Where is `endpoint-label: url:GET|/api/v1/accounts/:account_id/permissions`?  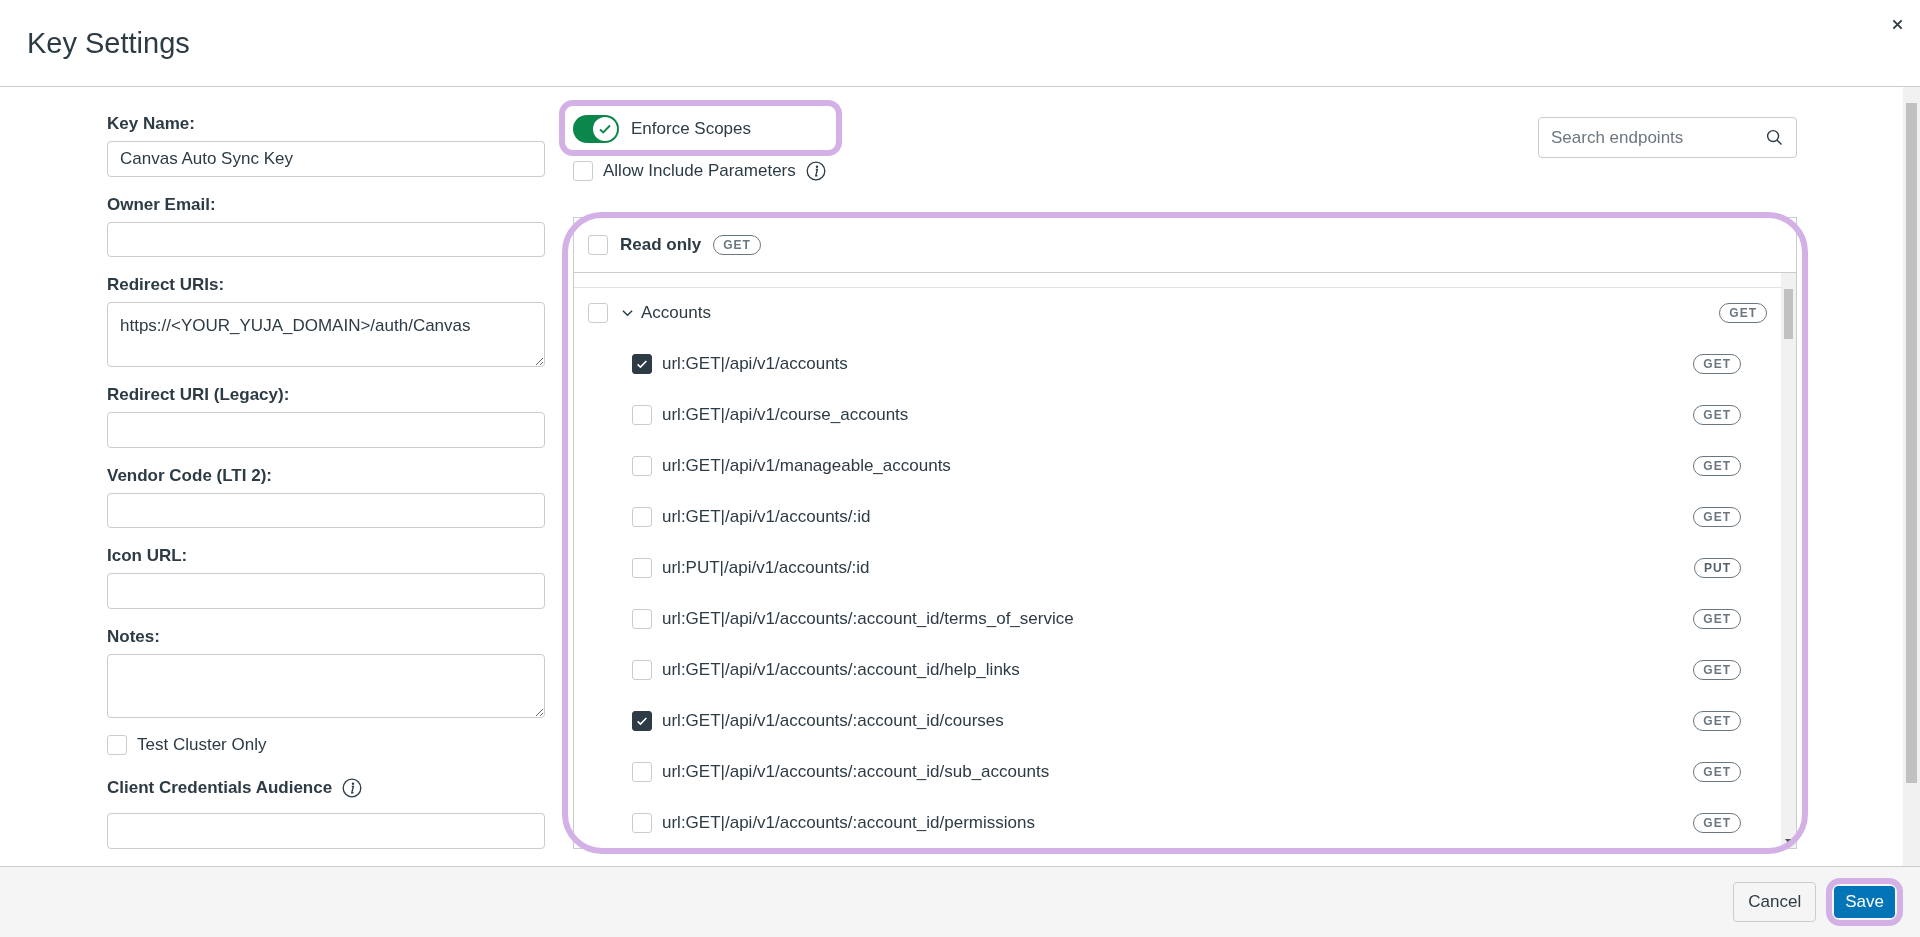
endpoint-label: url:GET|/api/v1/accounts/:account_id/permissions is located at coordinates (848, 822).